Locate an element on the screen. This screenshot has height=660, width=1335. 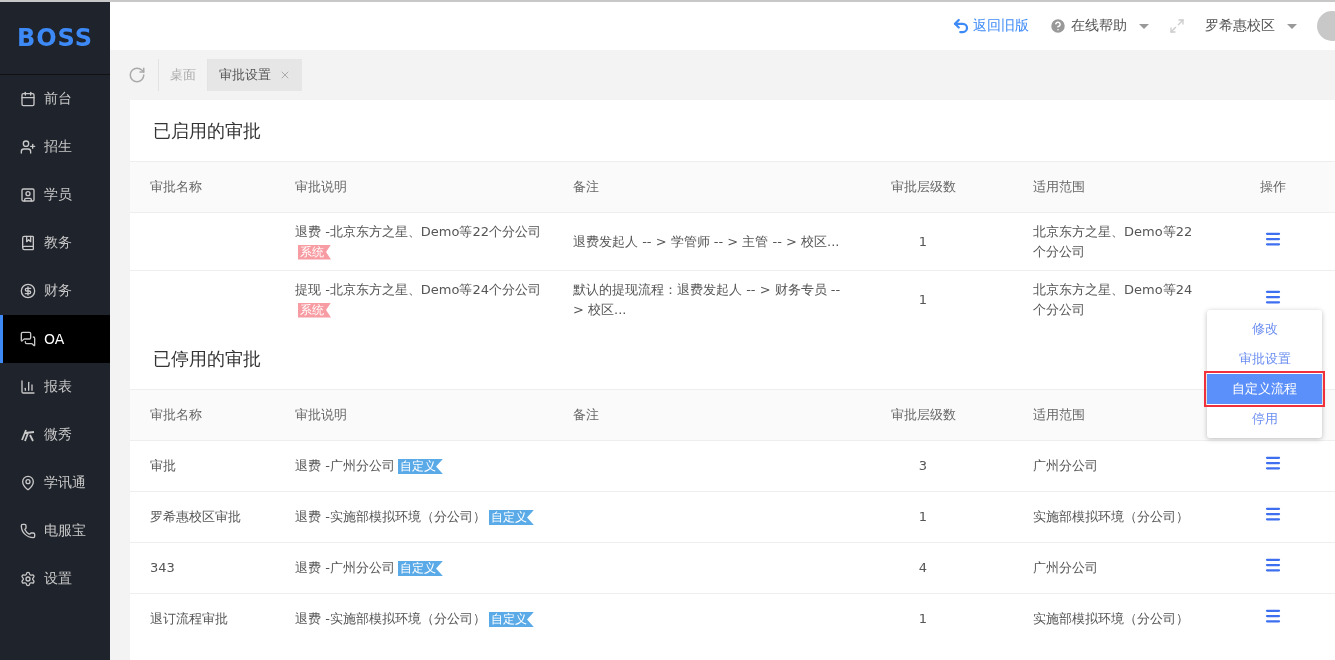
sidebar-item: 设置 is located at coordinates (55, 579).